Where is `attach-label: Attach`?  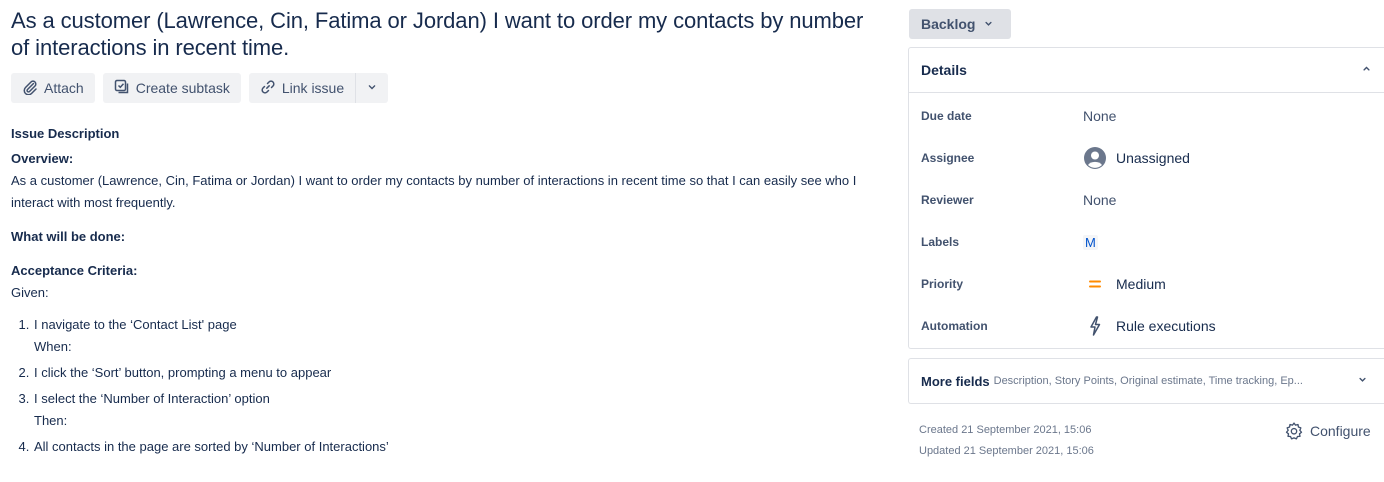 attach-label: Attach is located at coordinates (64, 88).